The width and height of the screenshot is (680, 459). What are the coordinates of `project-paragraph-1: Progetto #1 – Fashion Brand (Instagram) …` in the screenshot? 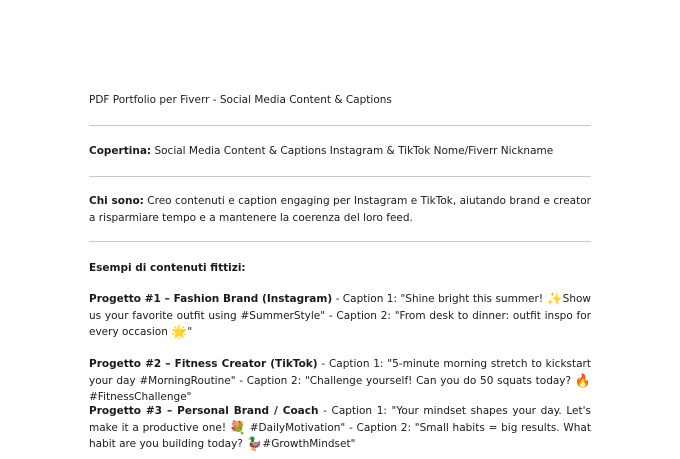 It's located at (340, 316).